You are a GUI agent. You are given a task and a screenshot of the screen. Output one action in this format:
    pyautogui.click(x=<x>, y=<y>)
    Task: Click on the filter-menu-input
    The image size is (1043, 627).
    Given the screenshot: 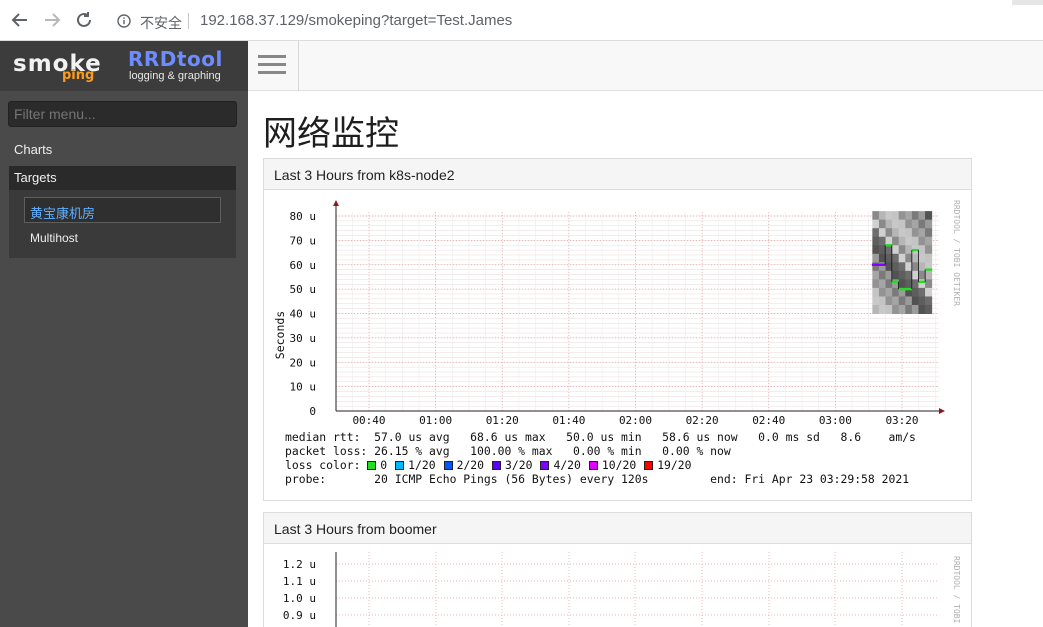 What is the action you would take?
    pyautogui.click(x=122, y=114)
    